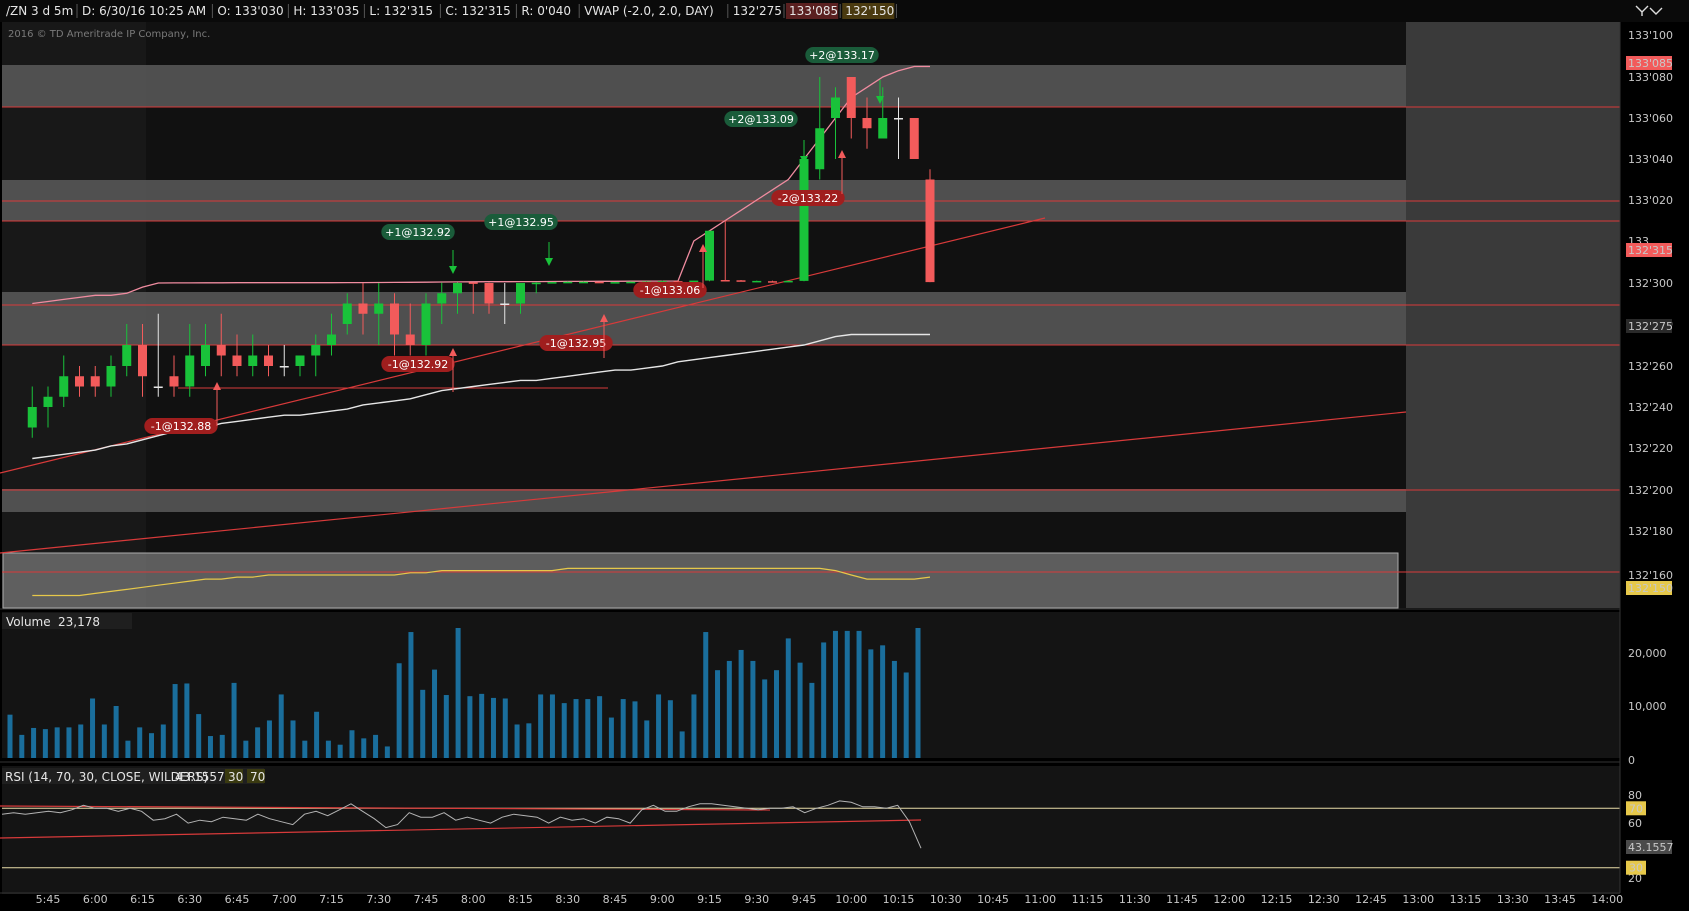 The image size is (1689, 911). Describe the element at coordinates (1650, 159) in the screenshot. I see `price-tick-label: 133'040` at that location.